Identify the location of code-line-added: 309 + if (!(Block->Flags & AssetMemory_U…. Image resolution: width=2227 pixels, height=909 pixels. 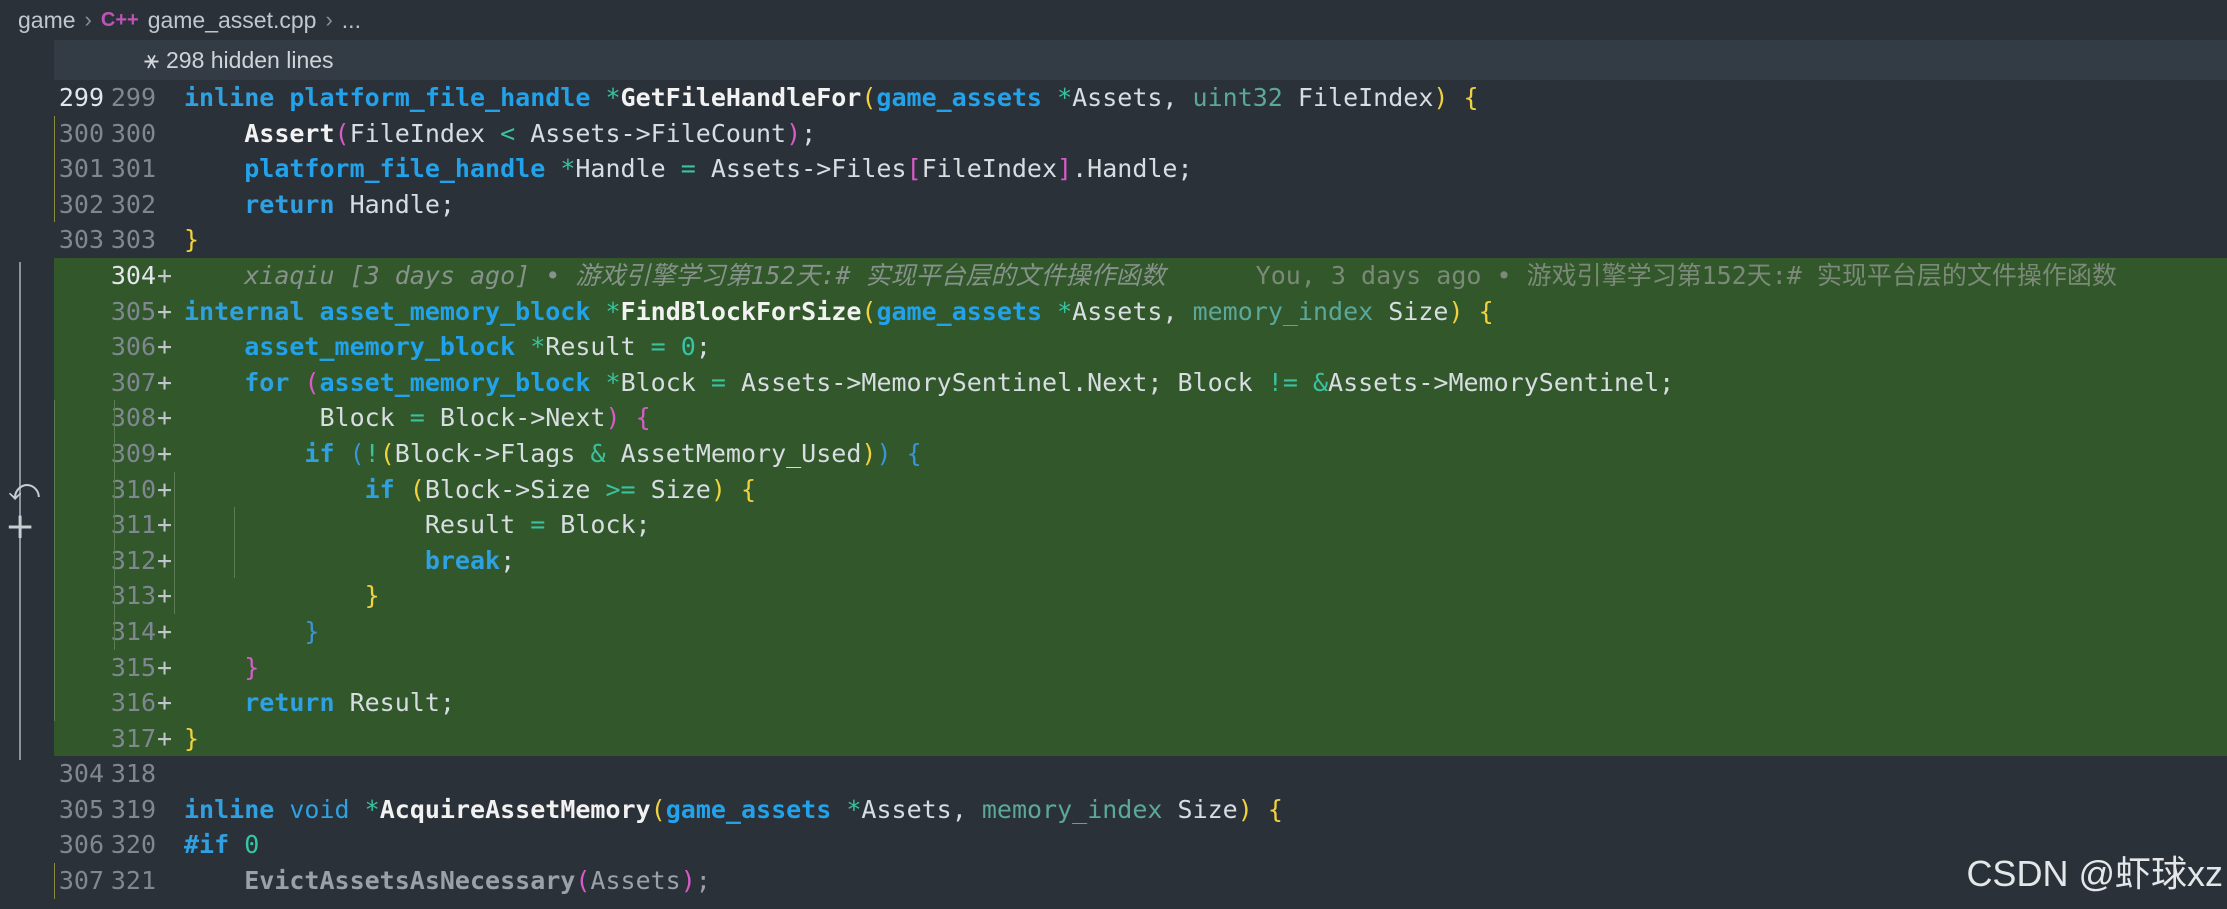
(1140, 453).